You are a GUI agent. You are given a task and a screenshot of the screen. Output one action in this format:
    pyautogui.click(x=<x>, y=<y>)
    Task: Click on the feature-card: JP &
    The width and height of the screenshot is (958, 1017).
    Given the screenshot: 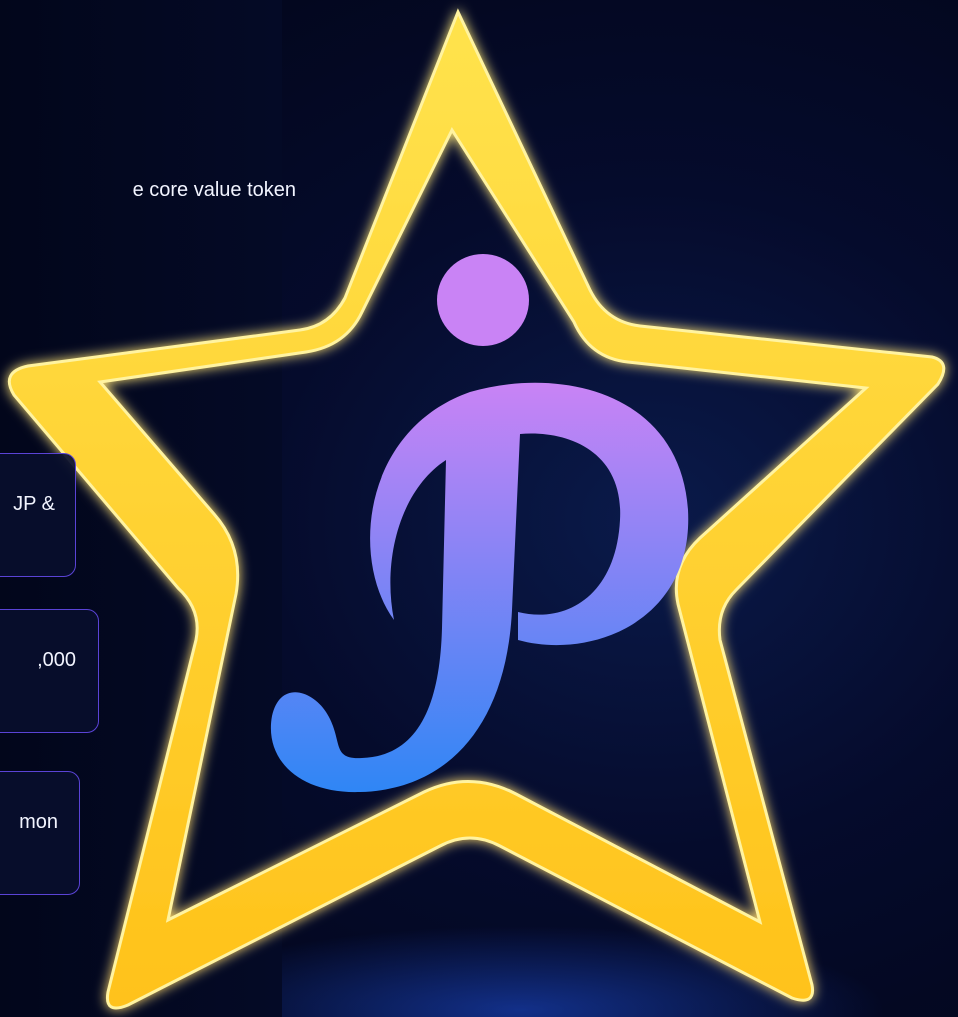 What is the action you would take?
    pyautogui.click(x=38, y=515)
    